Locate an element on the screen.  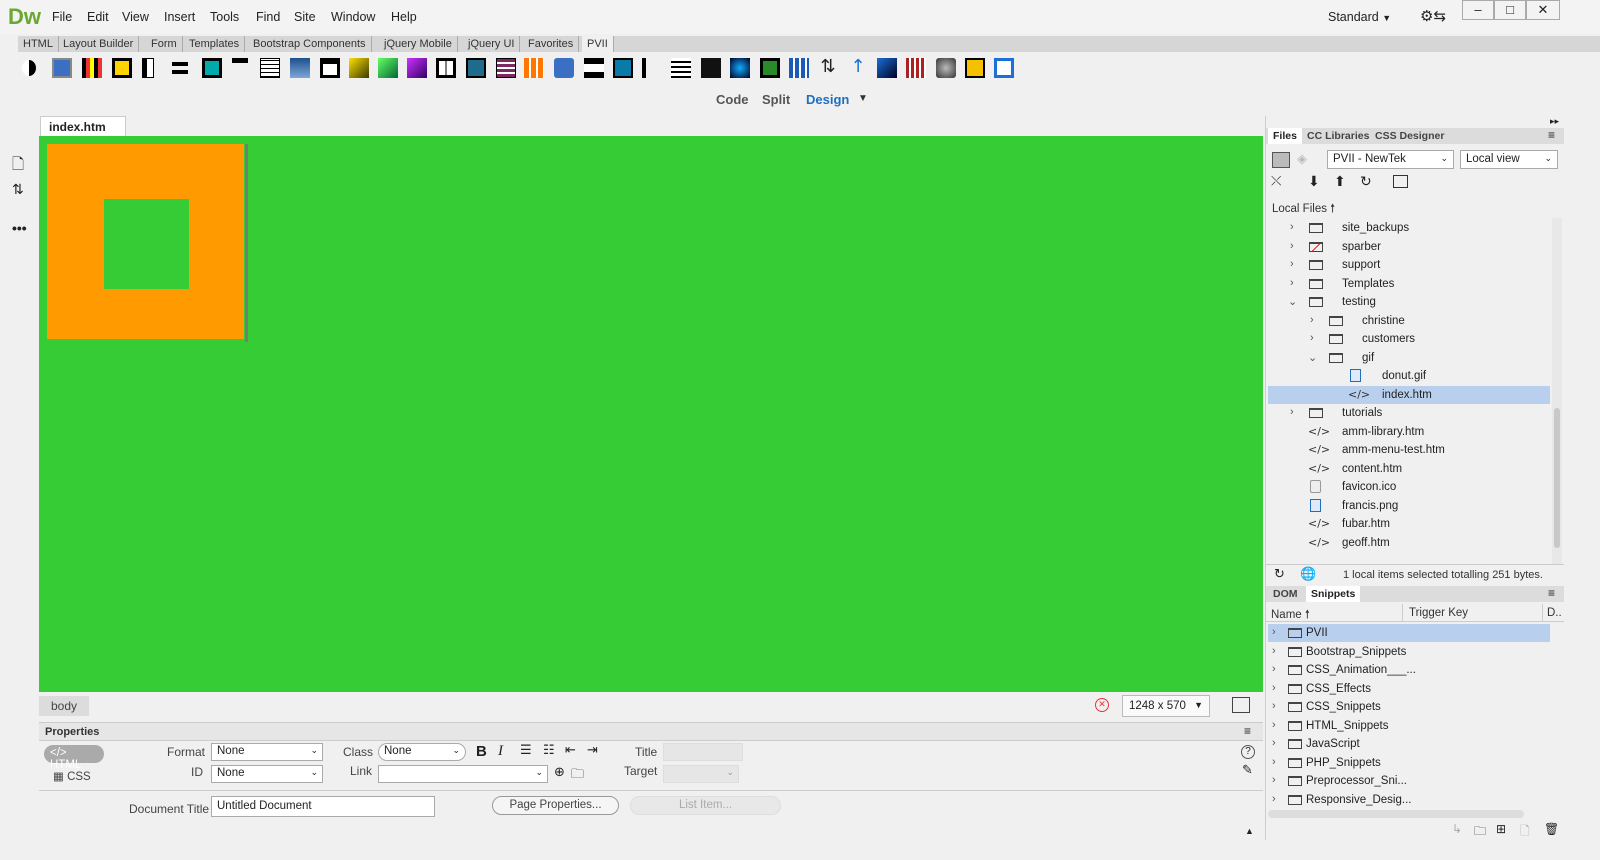
snippet-folder-row: › PHP_Snippets is located at coordinates (1409, 763).